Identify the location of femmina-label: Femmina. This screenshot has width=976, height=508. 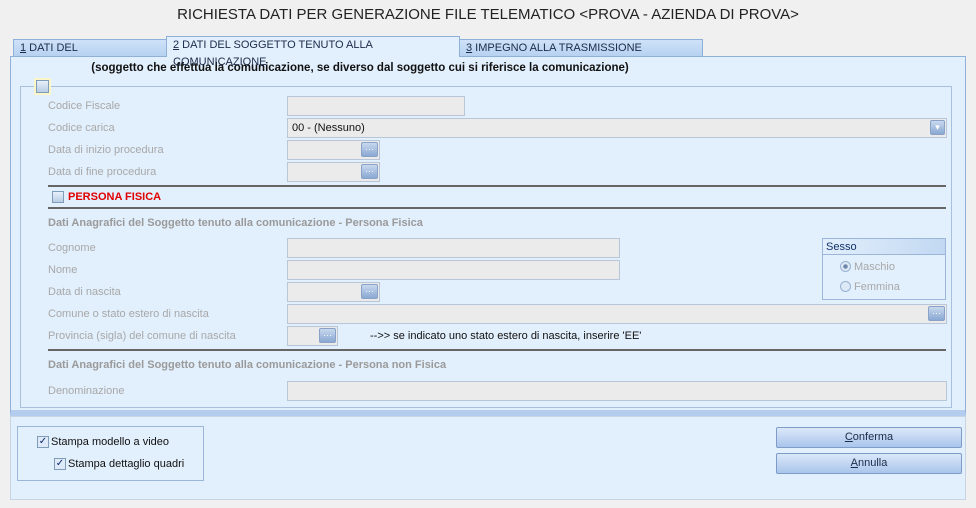
(877, 287).